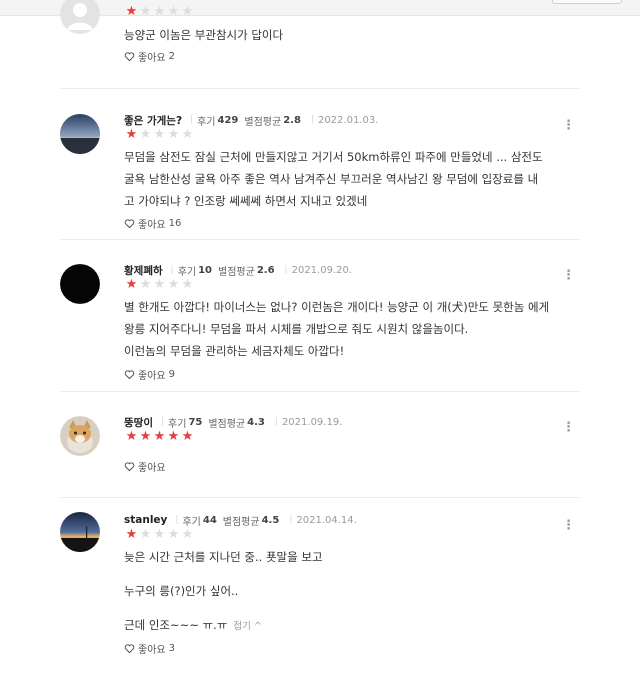 The image size is (640, 682). I want to click on like-count: 16, so click(175, 223).